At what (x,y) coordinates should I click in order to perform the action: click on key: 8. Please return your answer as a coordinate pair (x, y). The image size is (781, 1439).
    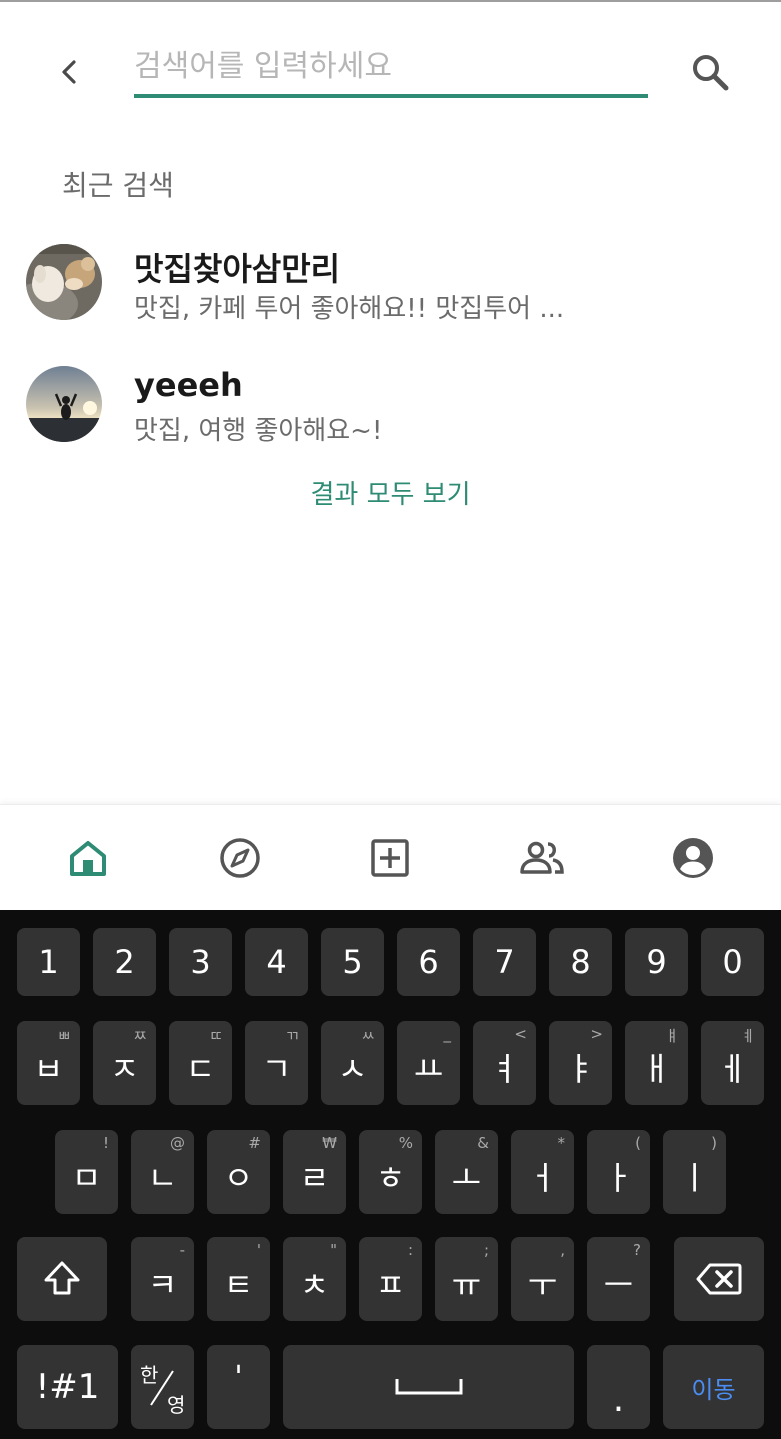
    Looking at the image, I should click on (580, 962).